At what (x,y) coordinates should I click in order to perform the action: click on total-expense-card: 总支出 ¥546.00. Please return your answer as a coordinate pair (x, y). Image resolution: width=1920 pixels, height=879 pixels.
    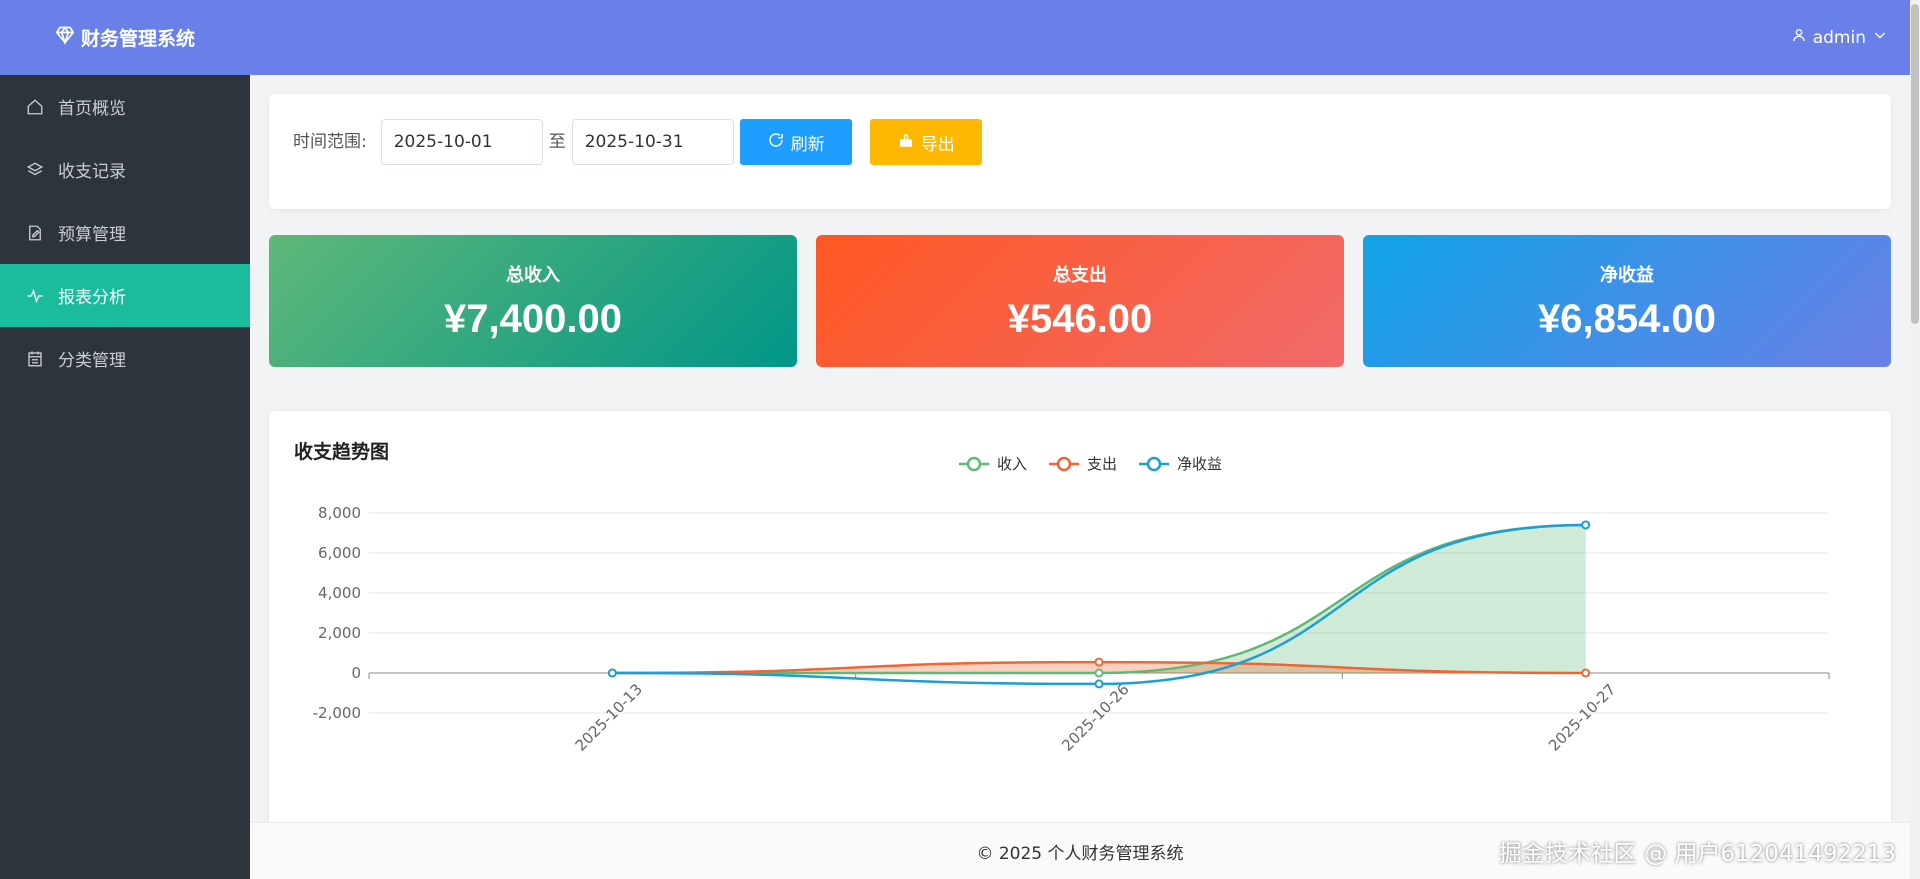
    Looking at the image, I should click on (1080, 301).